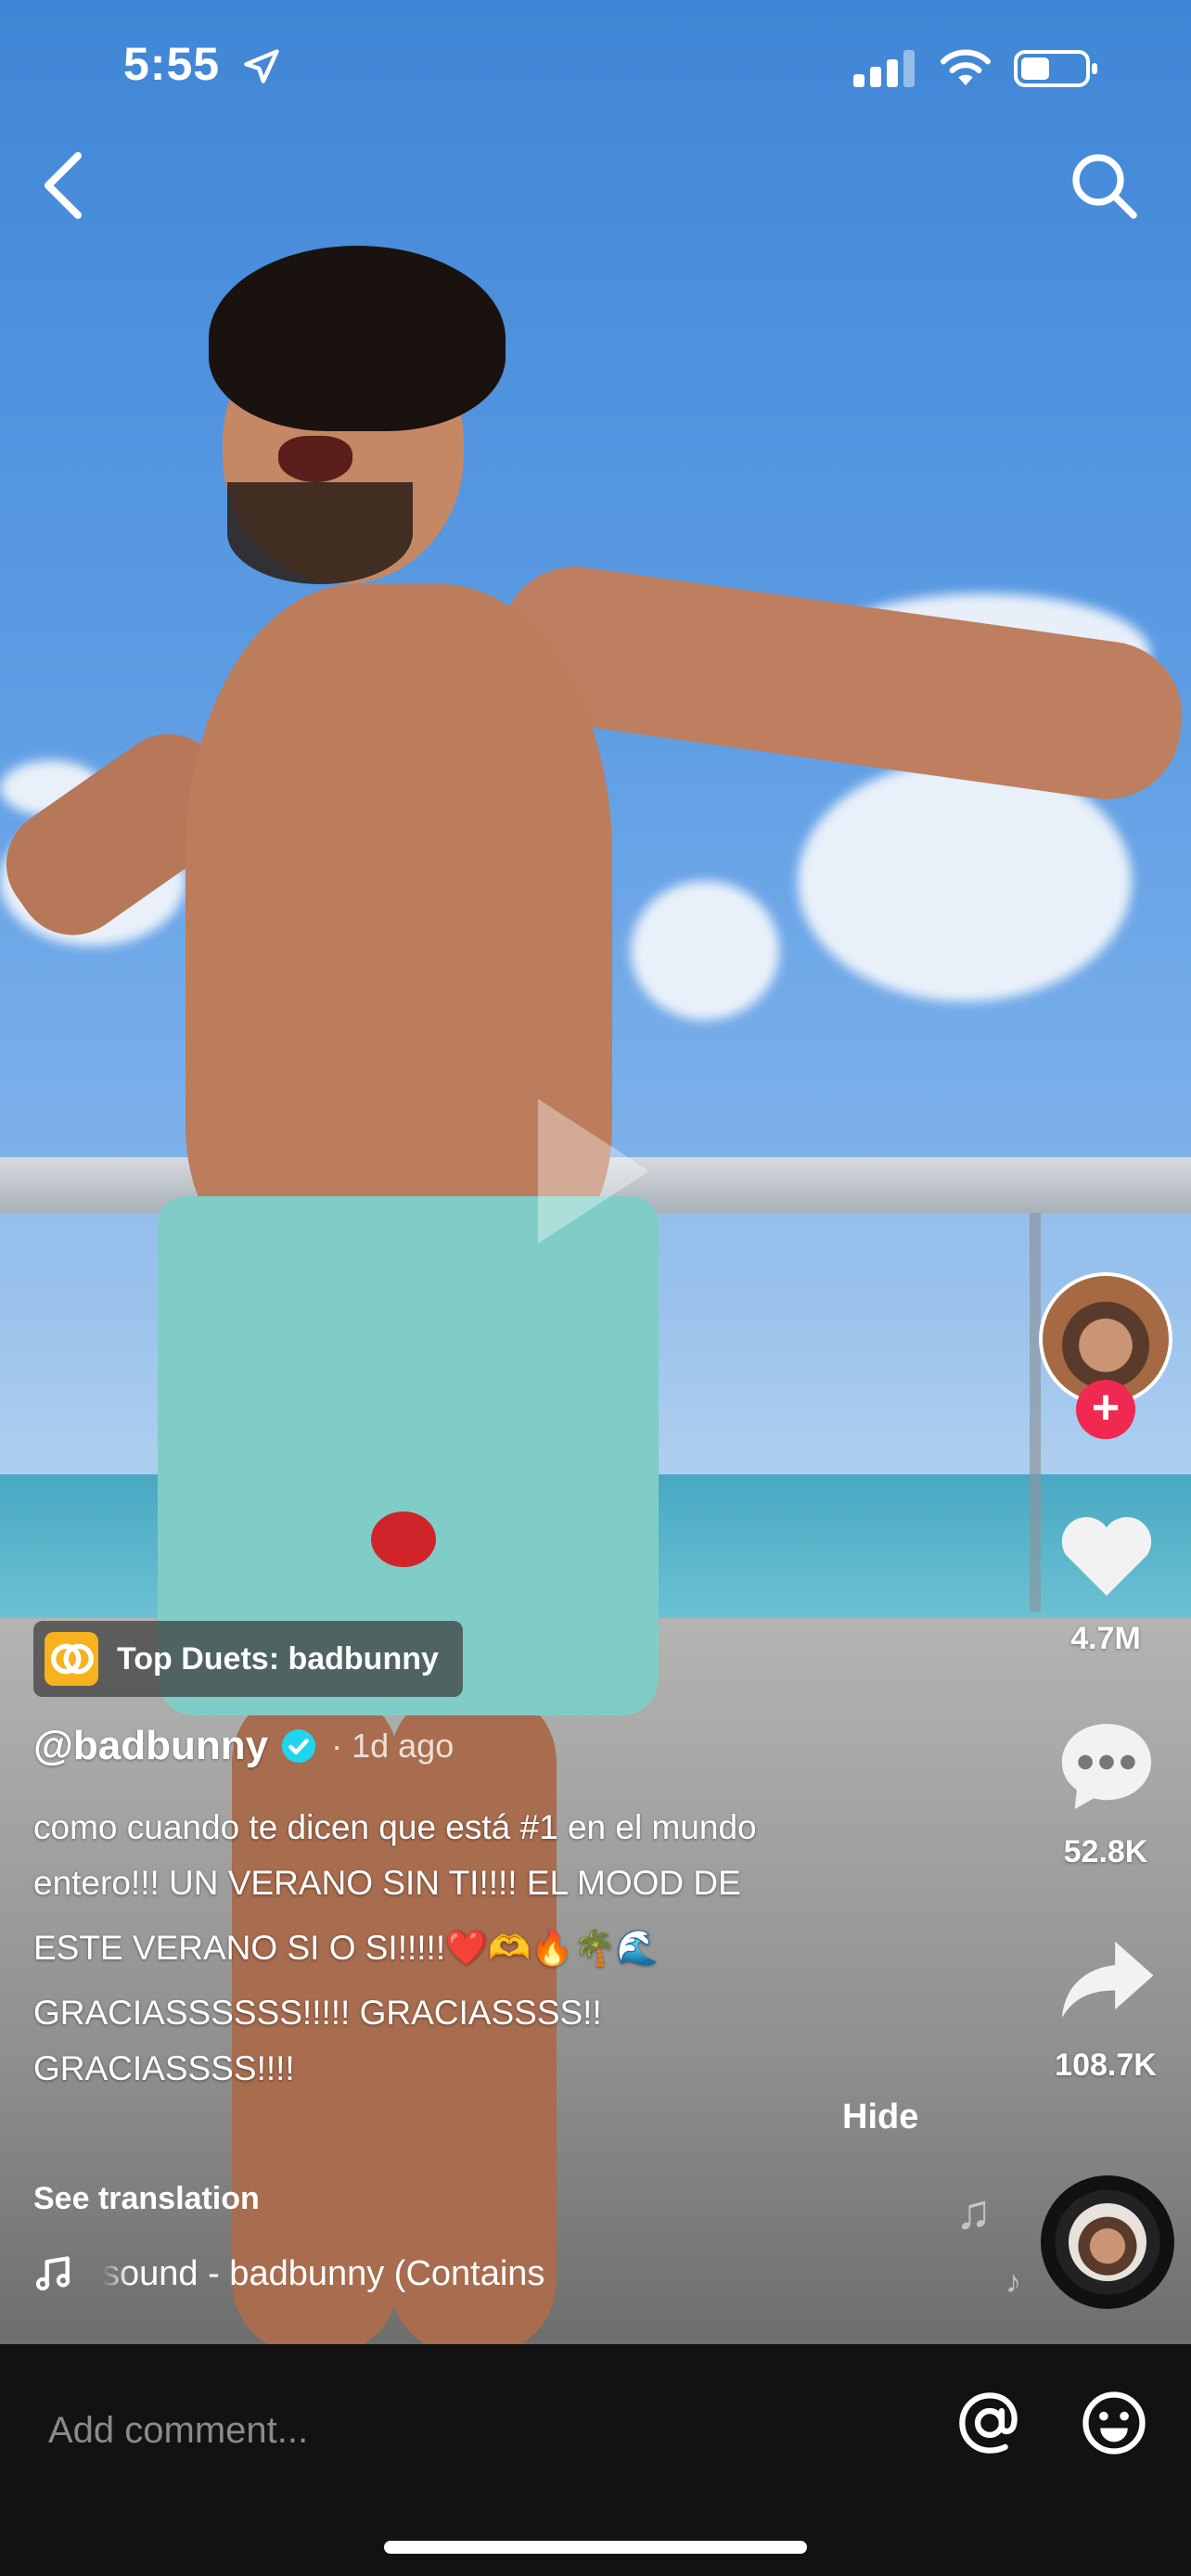 This screenshot has width=1191, height=2576. I want to click on sound-disc-avatar, so click(1107, 2242).